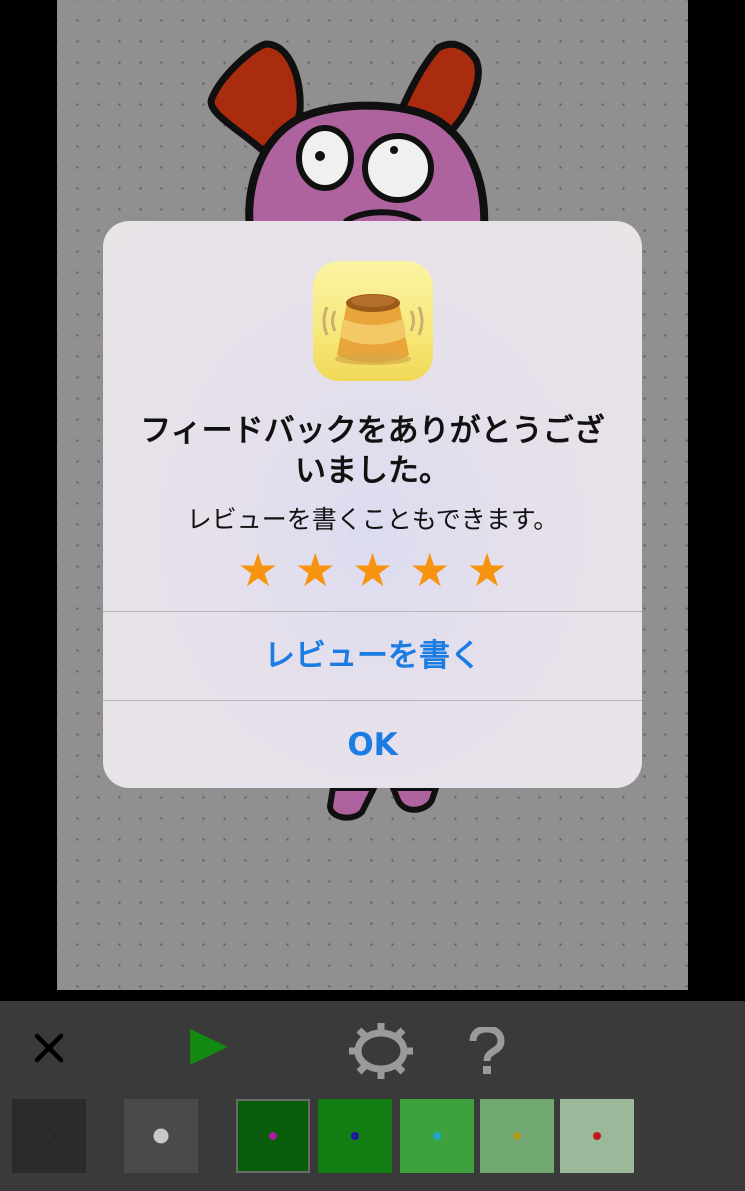  What do you see at coordinates (487, 1050) in the screenshot?
I see `help-icon` at bounding box center [487, 1050].